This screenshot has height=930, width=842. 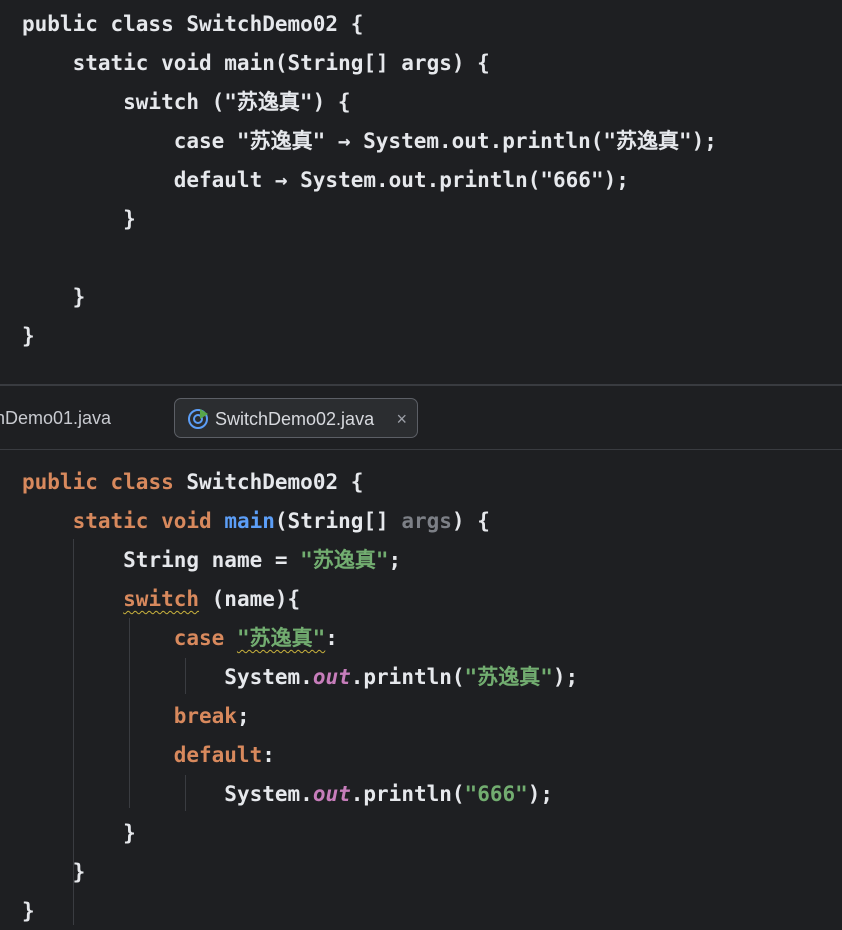 What do you see at coordinates (281, 638) in the screenshot?
I see `string-literal-warning: "苏逸真"` at bounding box center [281, 638].